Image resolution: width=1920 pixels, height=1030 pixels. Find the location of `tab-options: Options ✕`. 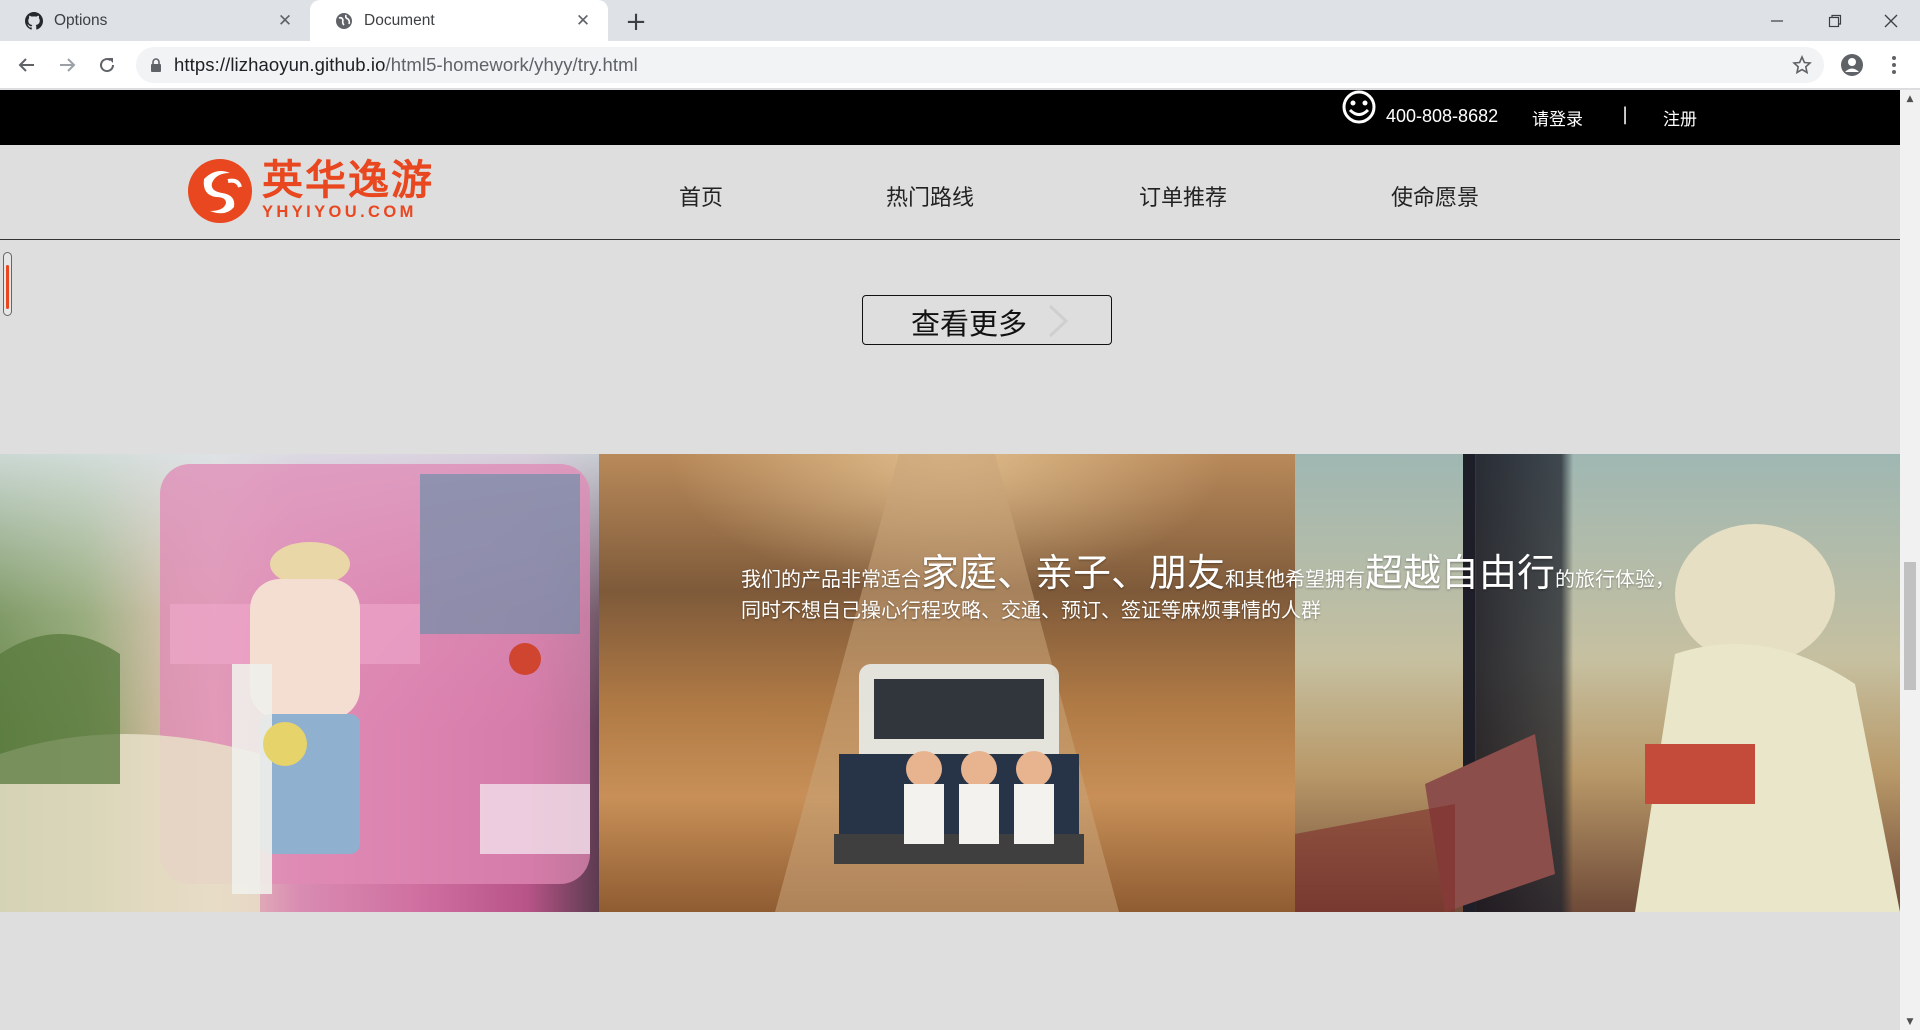

tab-options: Options ✕ is located at coordinates (155, 20).